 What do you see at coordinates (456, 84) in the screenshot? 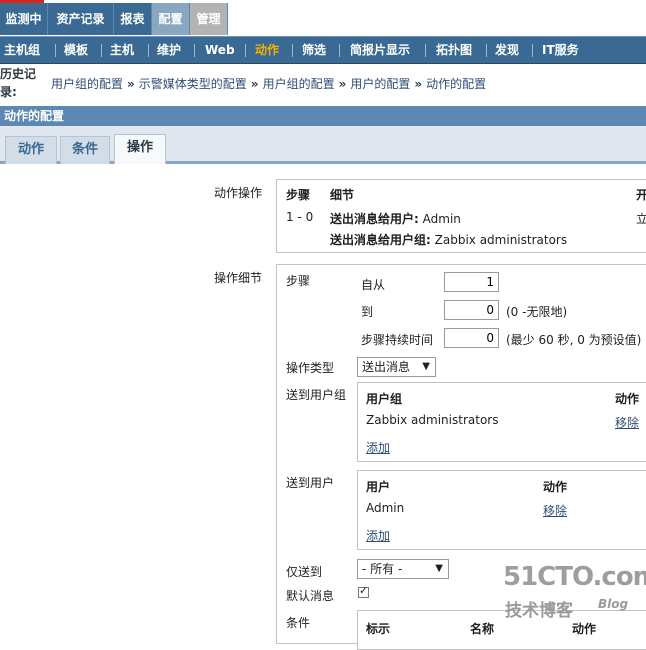
I see `breadcrumb-actions: 动作的配置` at bounding box center [456, 84].